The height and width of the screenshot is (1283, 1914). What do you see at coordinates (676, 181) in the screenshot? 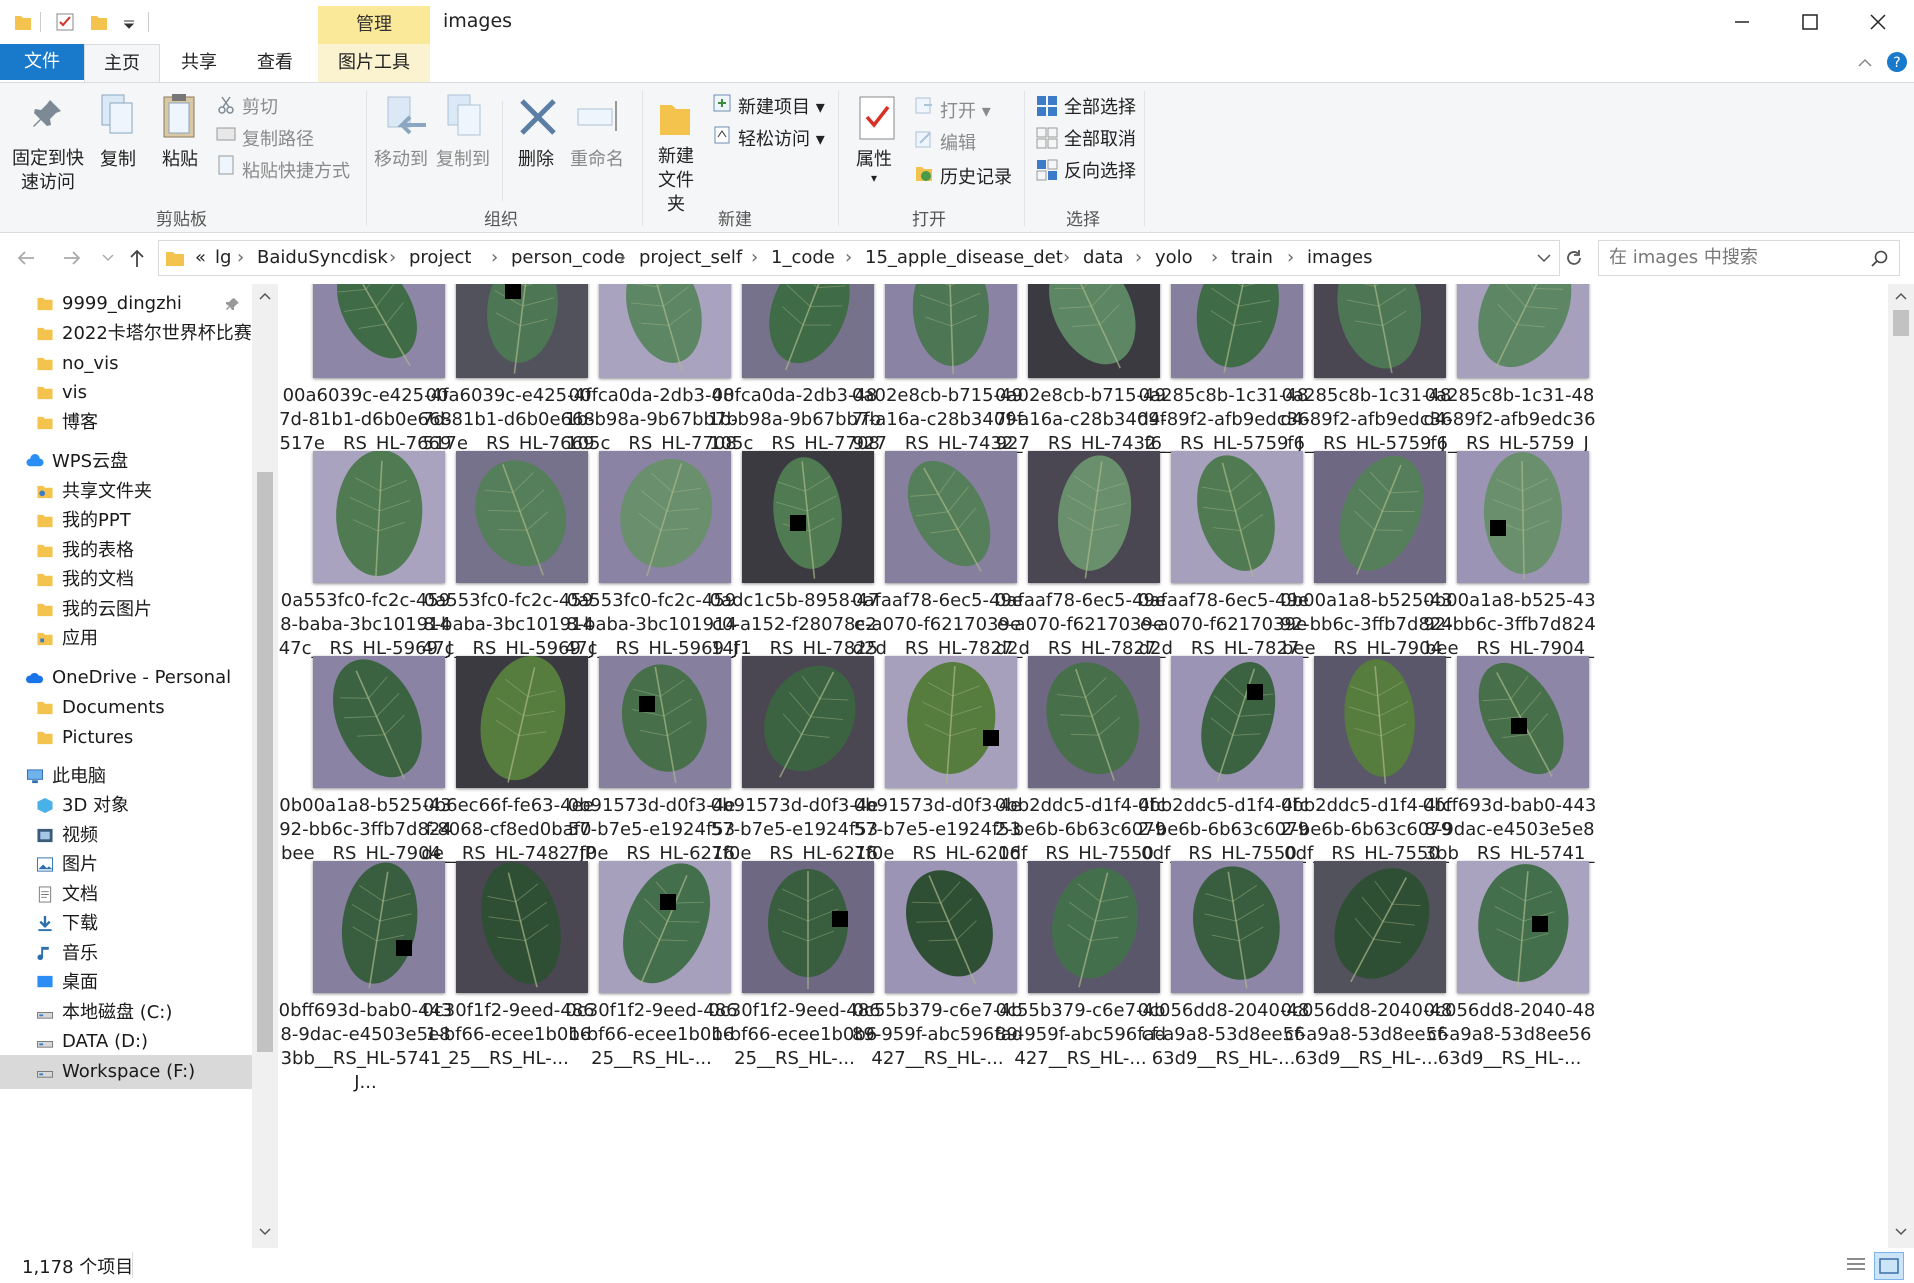
I see `new-folder-button: 新建 文件夹` at bounding box center [676, 181].